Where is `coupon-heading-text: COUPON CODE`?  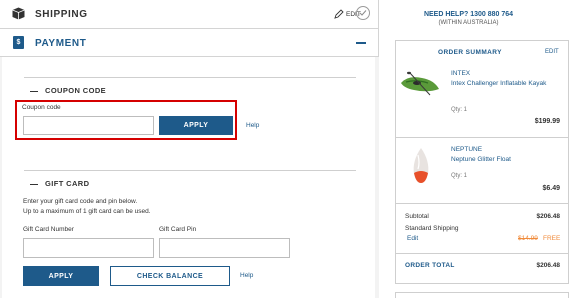 coupon-heading-text: COUPON CODE is located at coordinates (76, 90).